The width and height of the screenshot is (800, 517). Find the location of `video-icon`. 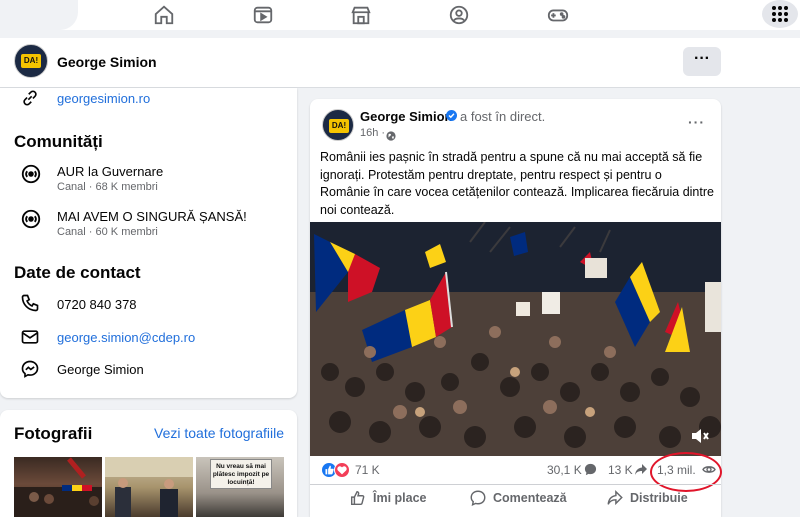

video-icon is located at coordinates (263, 15).